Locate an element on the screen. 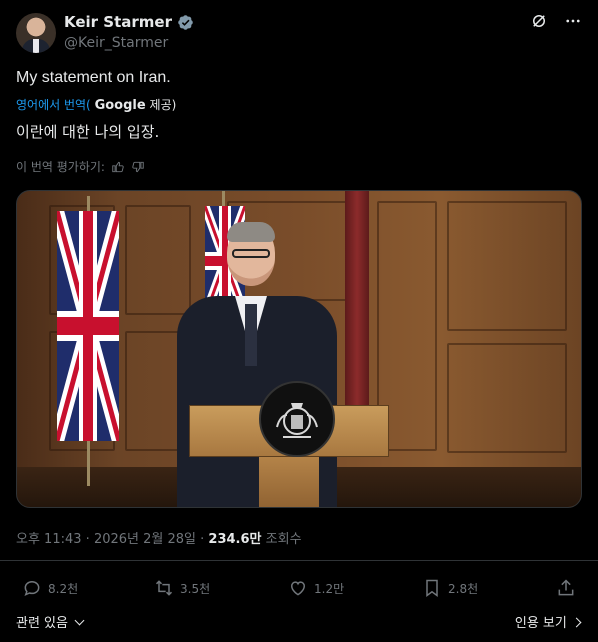 The width and height of the screenshot is (598, 642). author-handle: @Keir_Starmer is located at coordinates (116, 43).